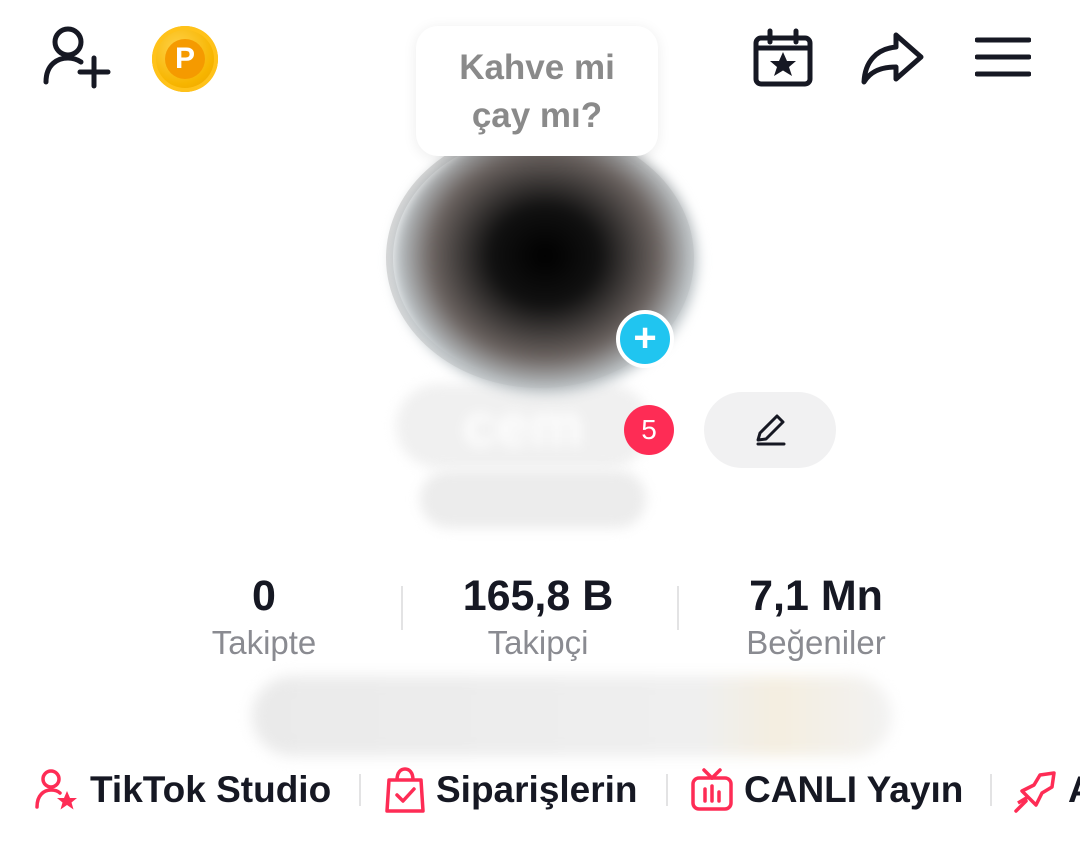 The width and height of the screenshot is (1080, 848). I want to click on following-label: Takipte, so click(264, 642).